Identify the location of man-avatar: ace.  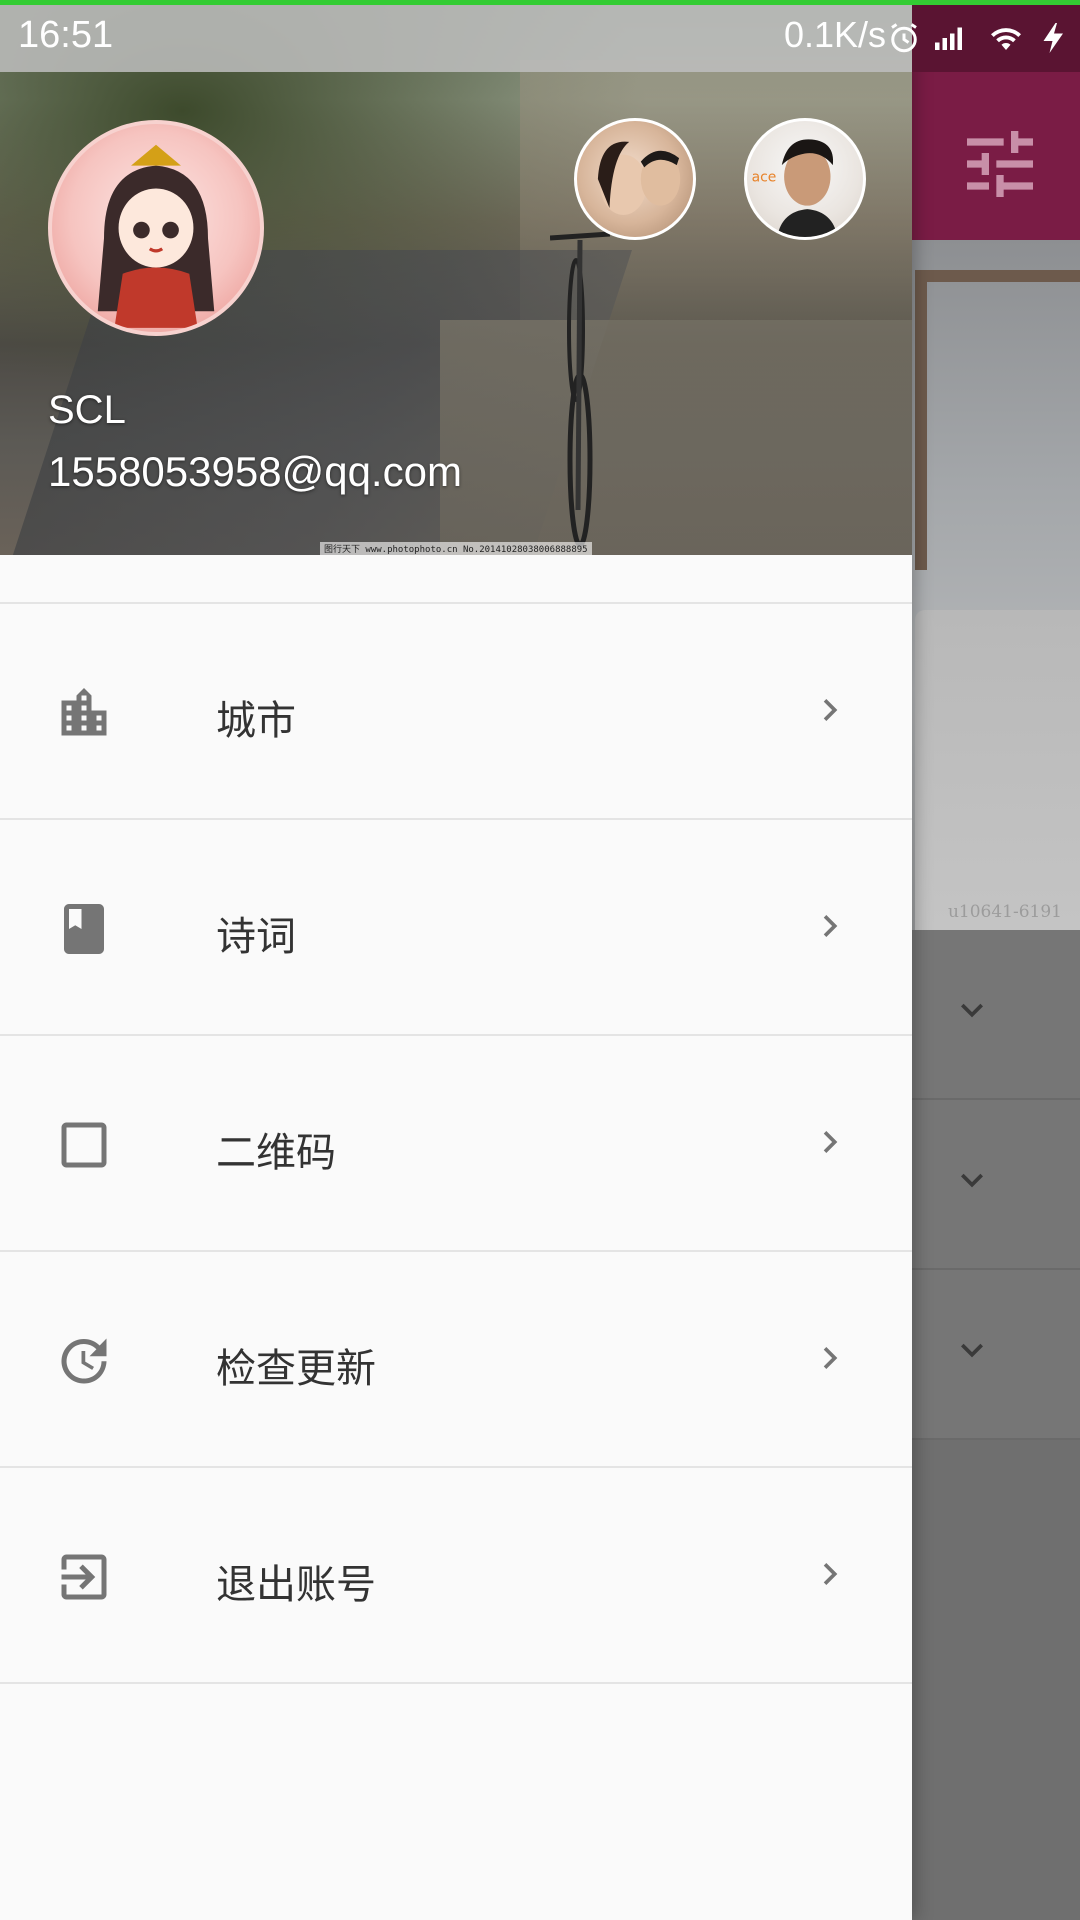
(805, 179).